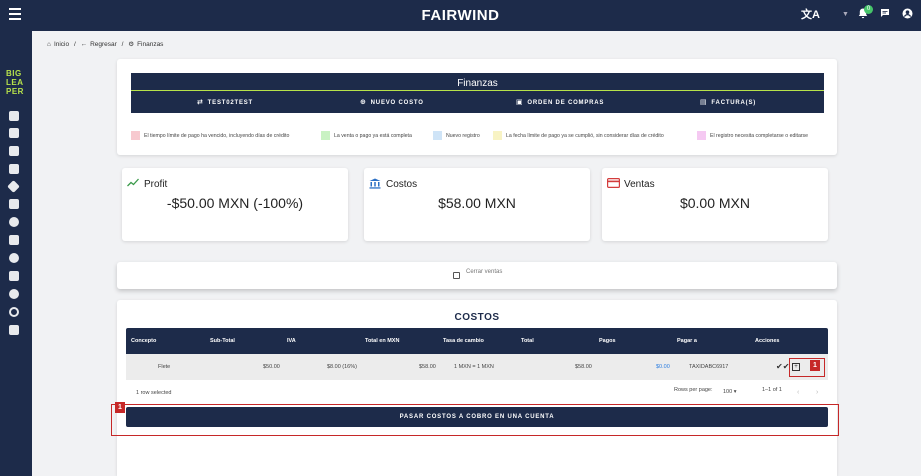  I want to click on add-circle-icon: ⊕, so click(363, 102).